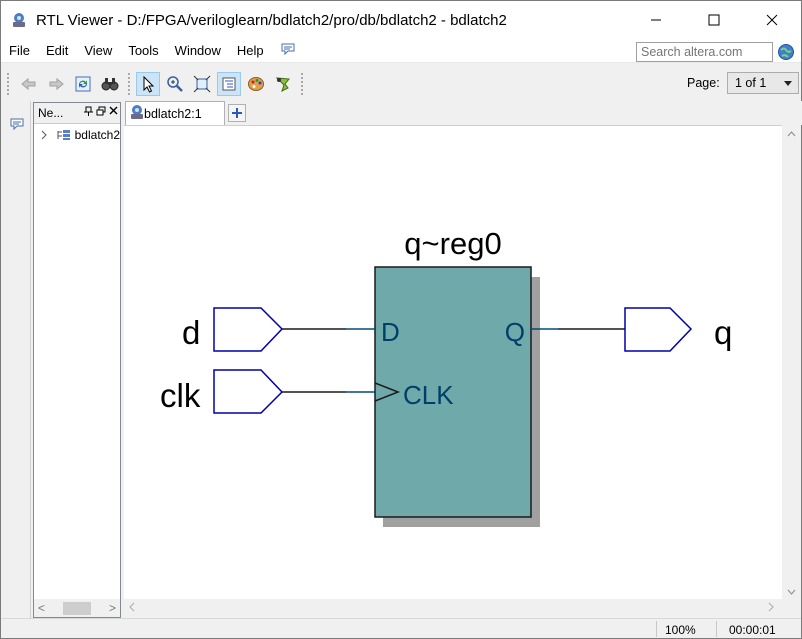  I want to click on toolbar: Page: 1 of 1, so click(401, 84).